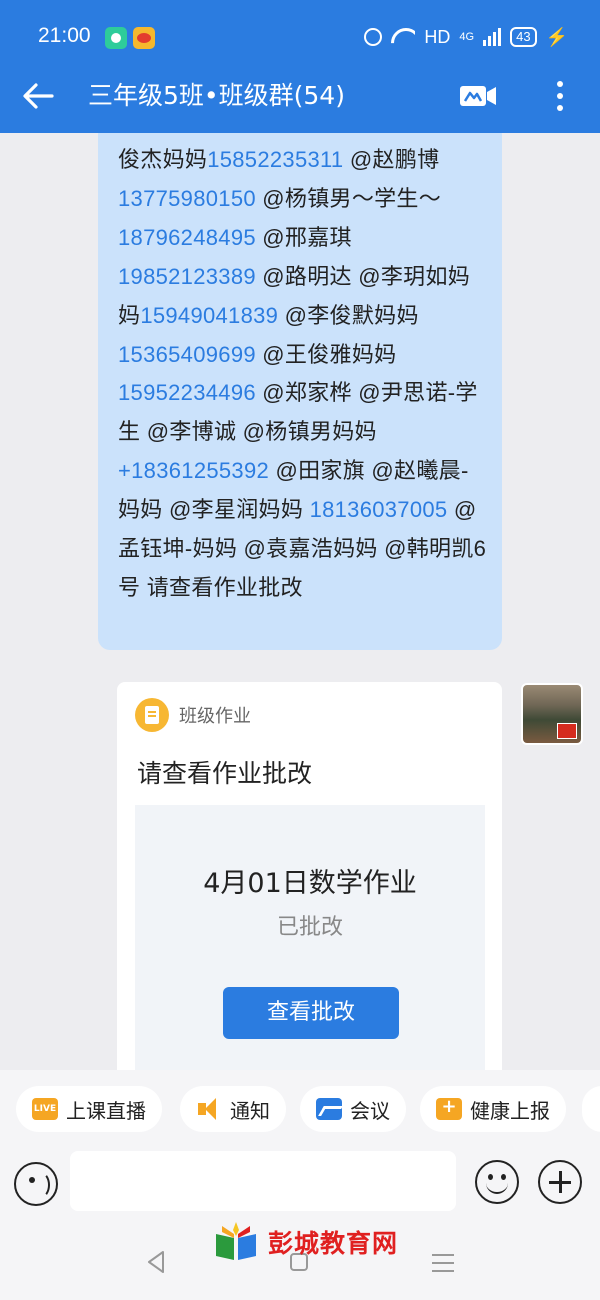 This screenshot has width=600, height=1300. I want to click on quick-action-label: 上课直播, so click(106, 1110).